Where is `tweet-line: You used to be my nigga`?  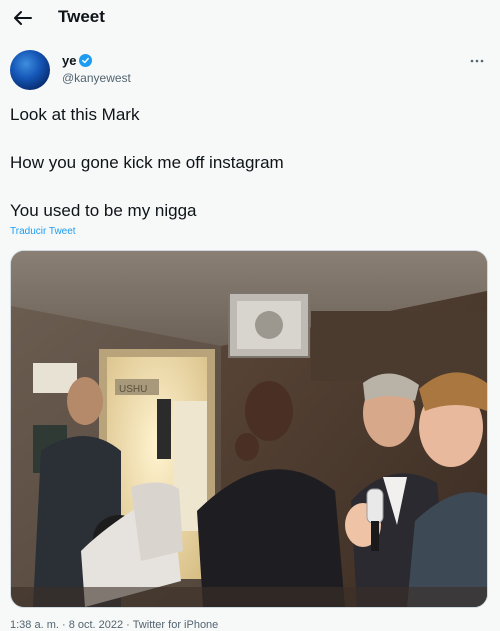 tweet-line: You used to be my nigga is located at coordinates (103, 210).